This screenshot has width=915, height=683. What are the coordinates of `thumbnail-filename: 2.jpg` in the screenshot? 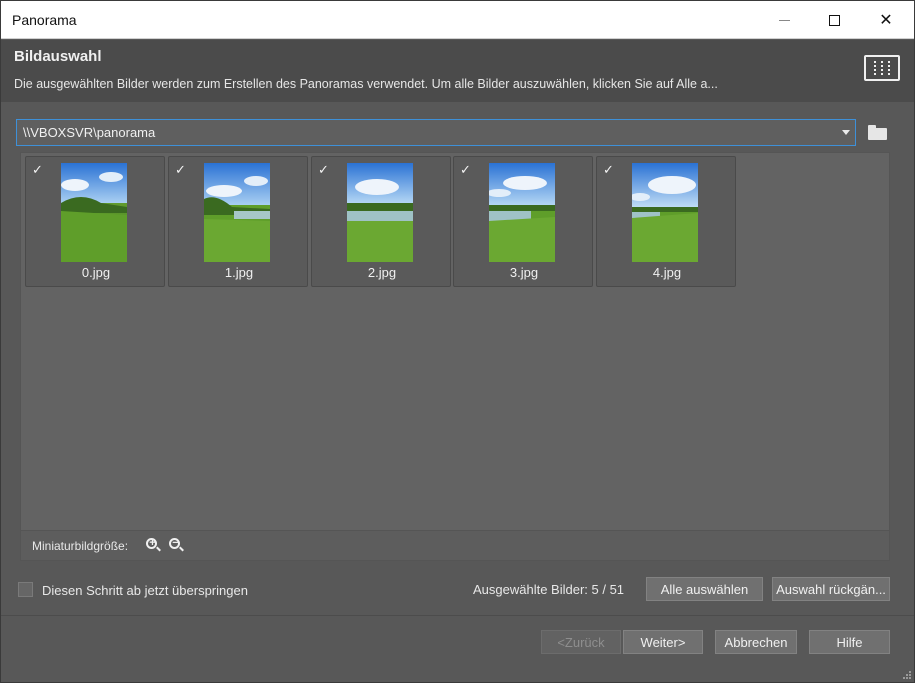 It's located at (382, 272).